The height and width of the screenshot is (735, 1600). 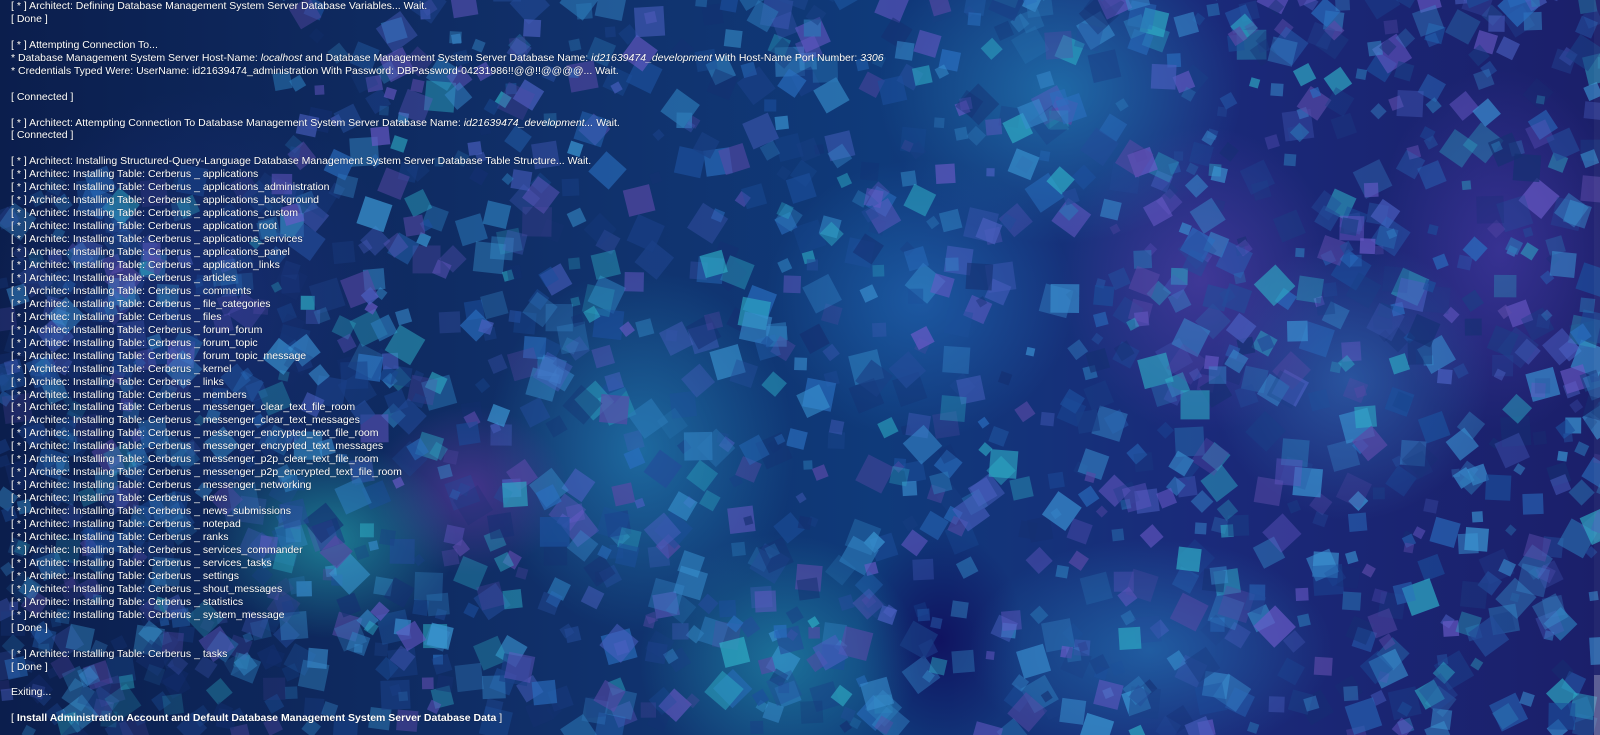 I want to click on table-name: ranks, so click(x=215, y=537).